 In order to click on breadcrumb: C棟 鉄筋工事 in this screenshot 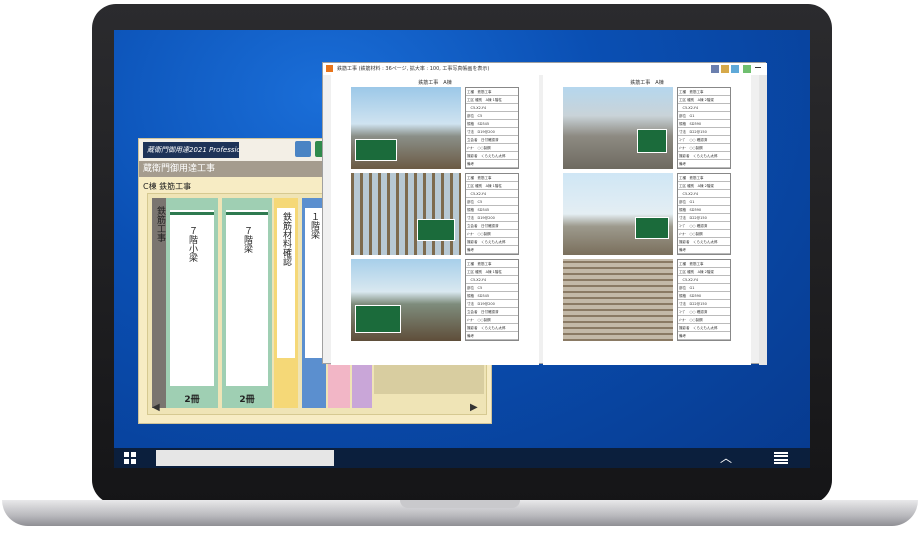, I will do `click(167, 186)`.